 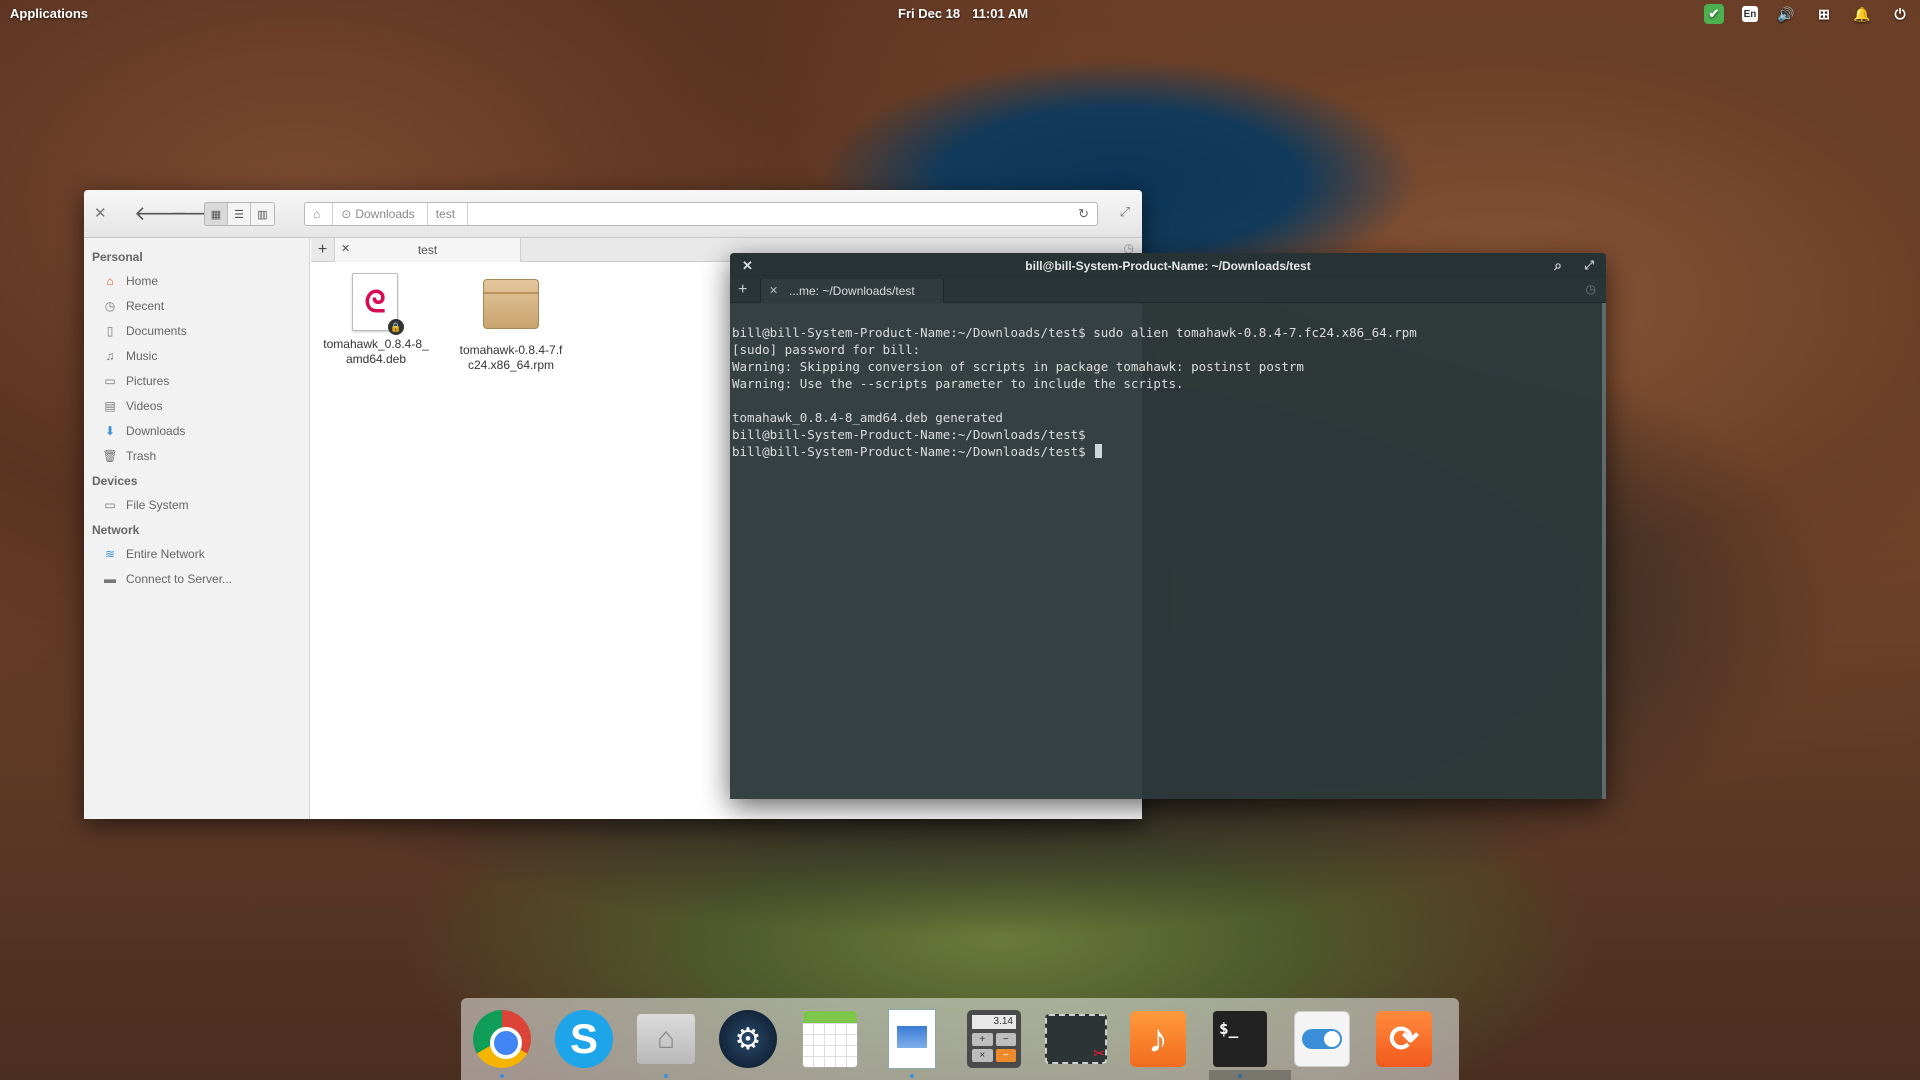 I want to click on sidebar-item-entire-network: ≋ Entire Network, so click(x=196, y=553).